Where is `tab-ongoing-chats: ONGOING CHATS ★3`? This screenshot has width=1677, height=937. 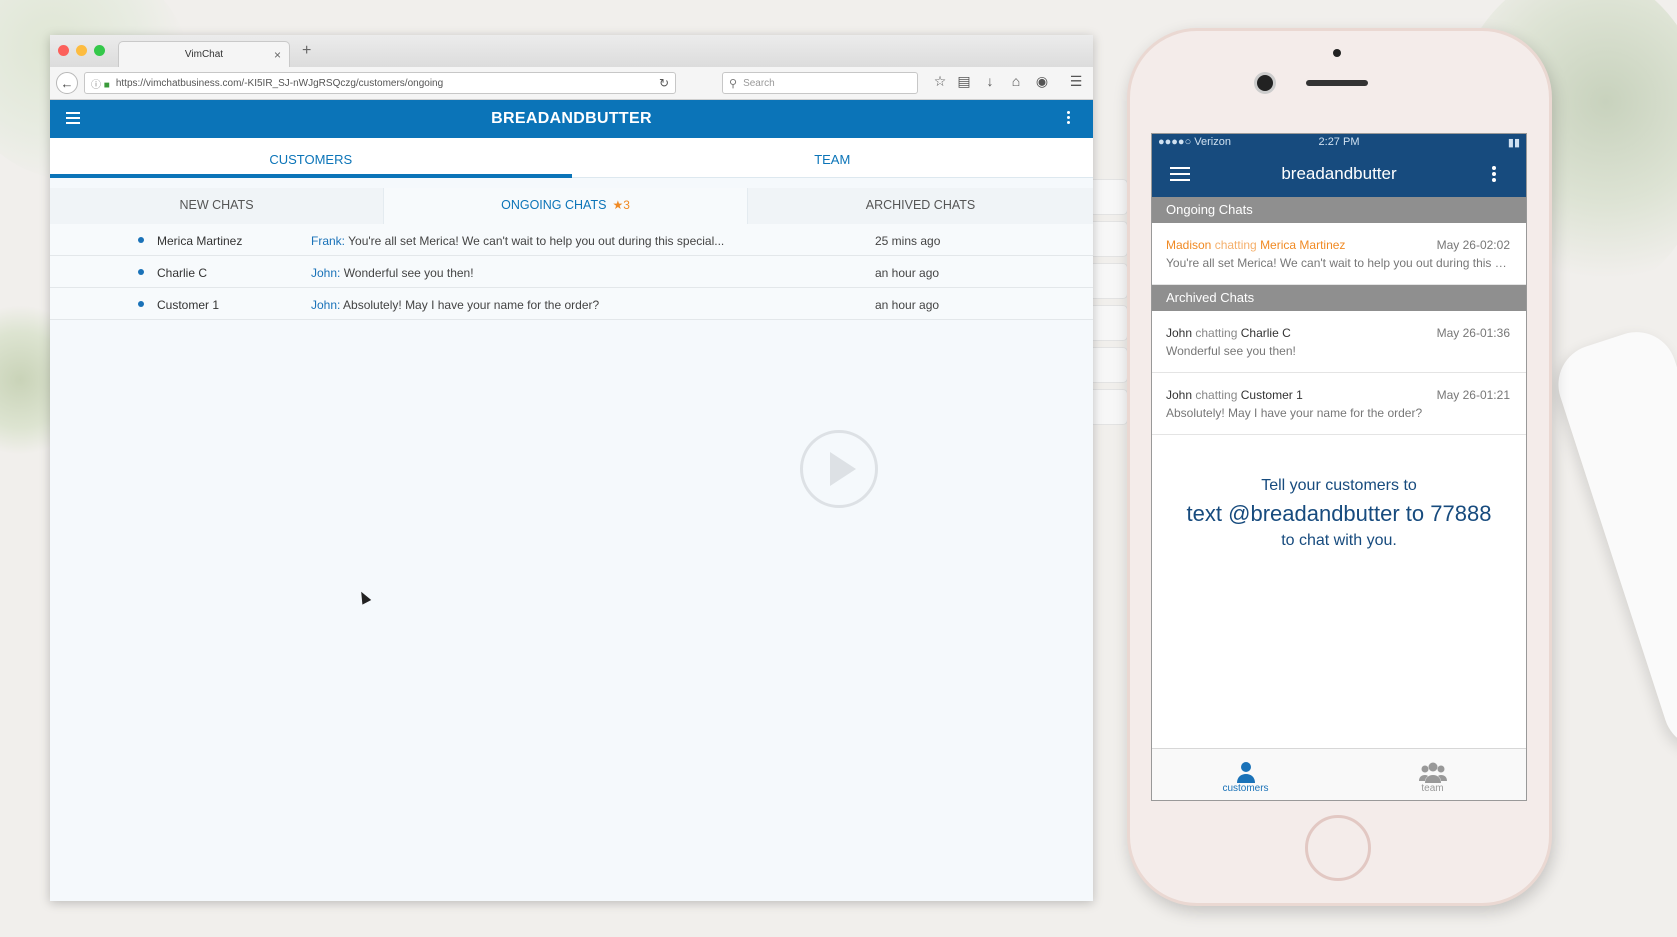 tab-ongoing-chats: ONGOING CHATS ★3 is located at coordinates (565, 206).